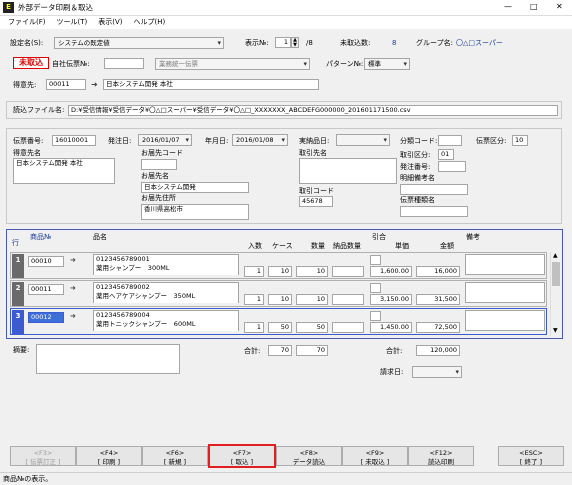 The image size is (572, 485). I want to click on scroll-up-icon: ▲, so click(555, 255).